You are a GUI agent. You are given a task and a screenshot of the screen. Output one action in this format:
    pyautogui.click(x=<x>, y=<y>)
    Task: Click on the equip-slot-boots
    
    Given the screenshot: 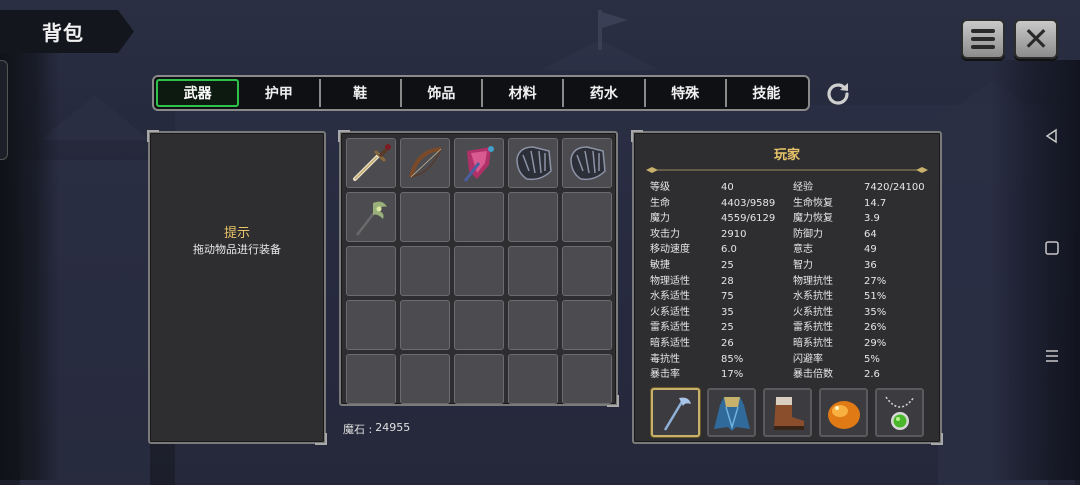 What is the action you would take?
    pyautogui.click(x=787, y=412)
    